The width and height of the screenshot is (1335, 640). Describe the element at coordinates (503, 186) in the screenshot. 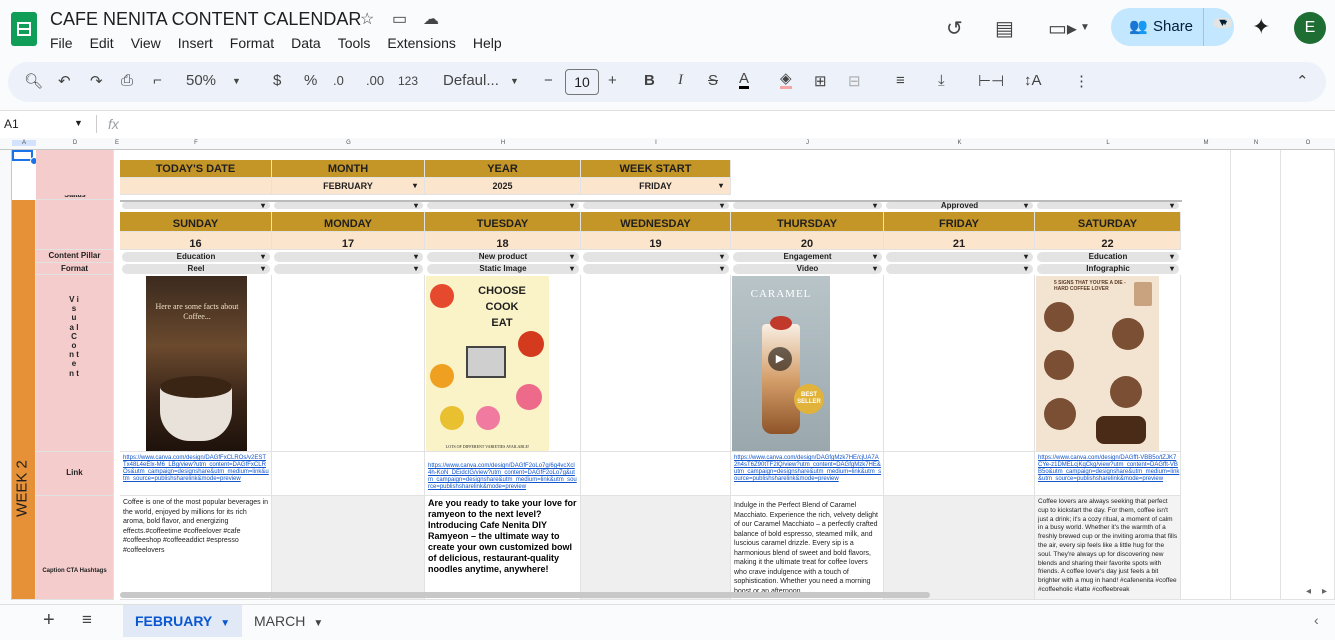

I see `year-value: 2025` at that location.